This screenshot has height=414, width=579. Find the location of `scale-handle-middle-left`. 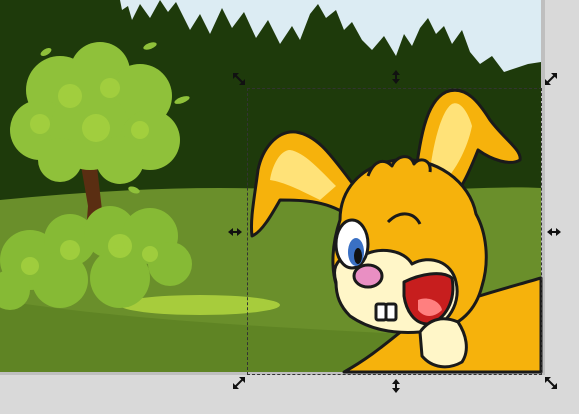

scale-handle-middle-left is located at coordinates (235, 232).